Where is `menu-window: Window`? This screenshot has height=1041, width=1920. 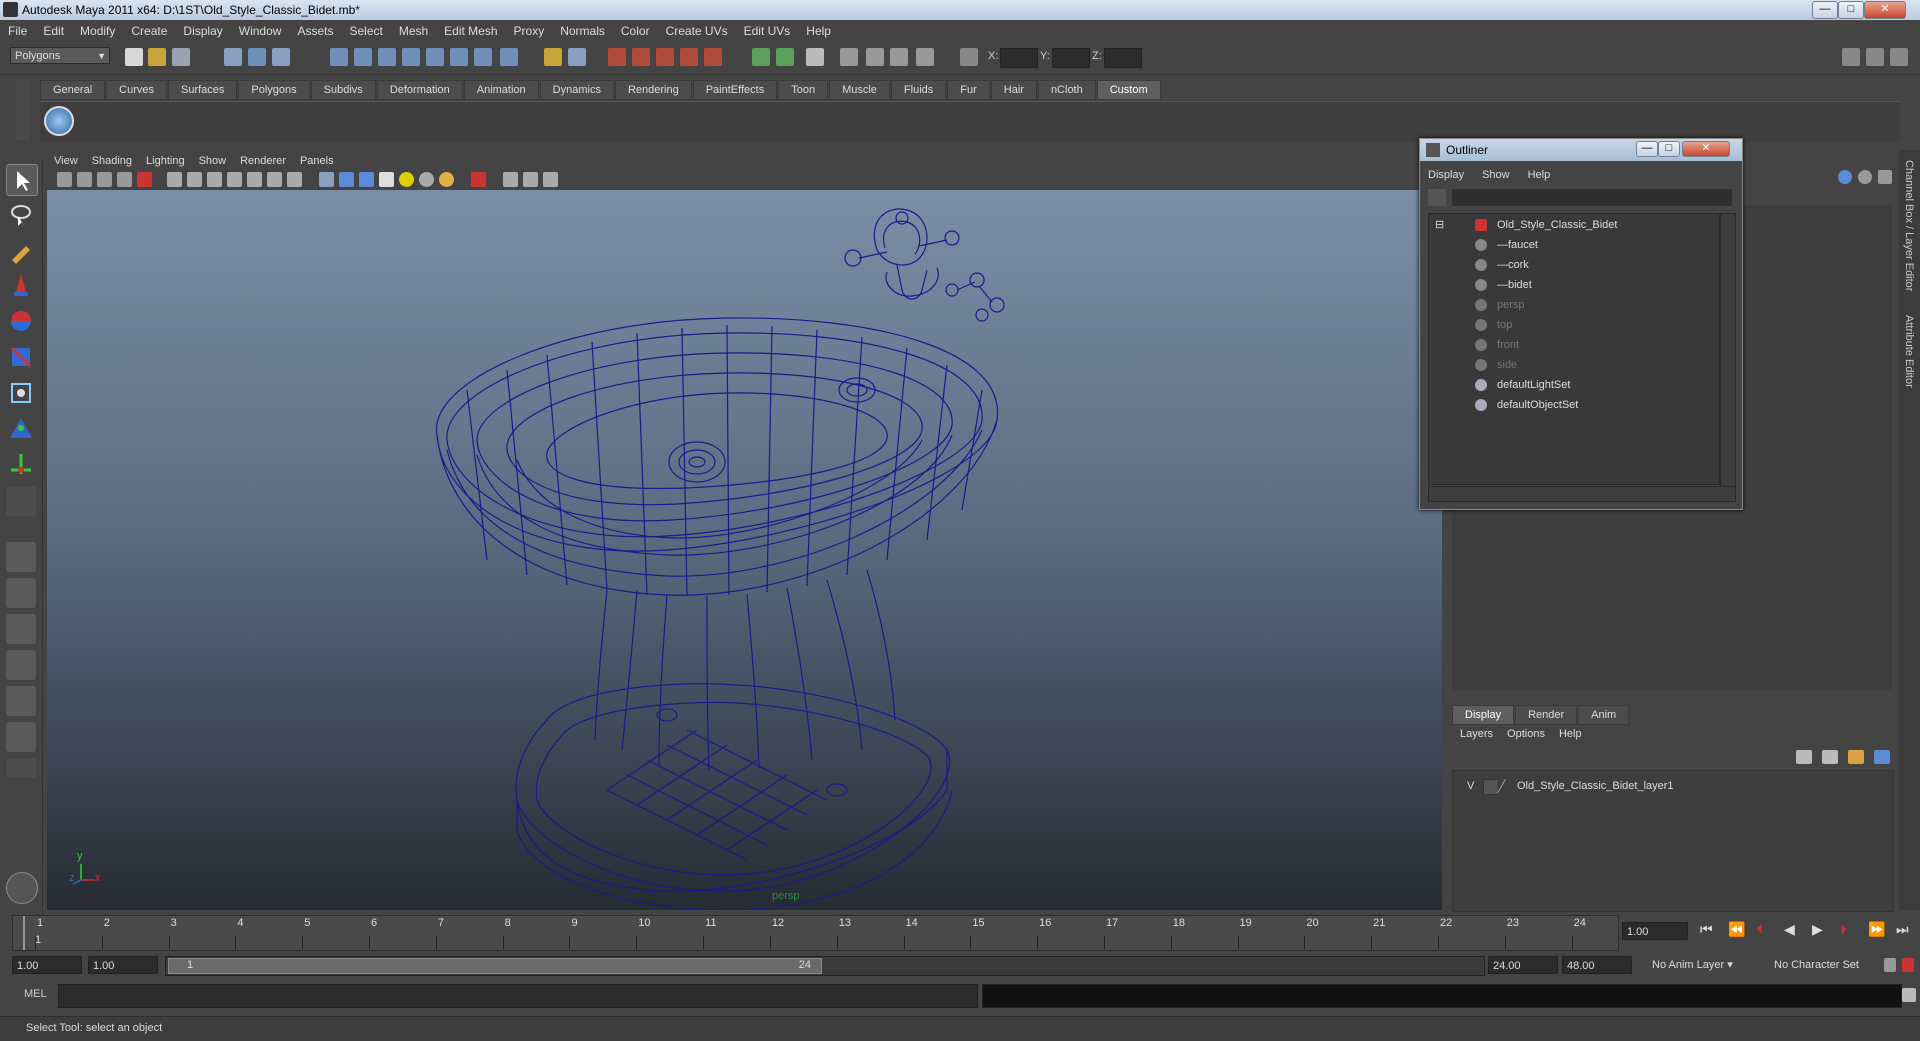
menu-window: Window is located at coordinates (260, 31).